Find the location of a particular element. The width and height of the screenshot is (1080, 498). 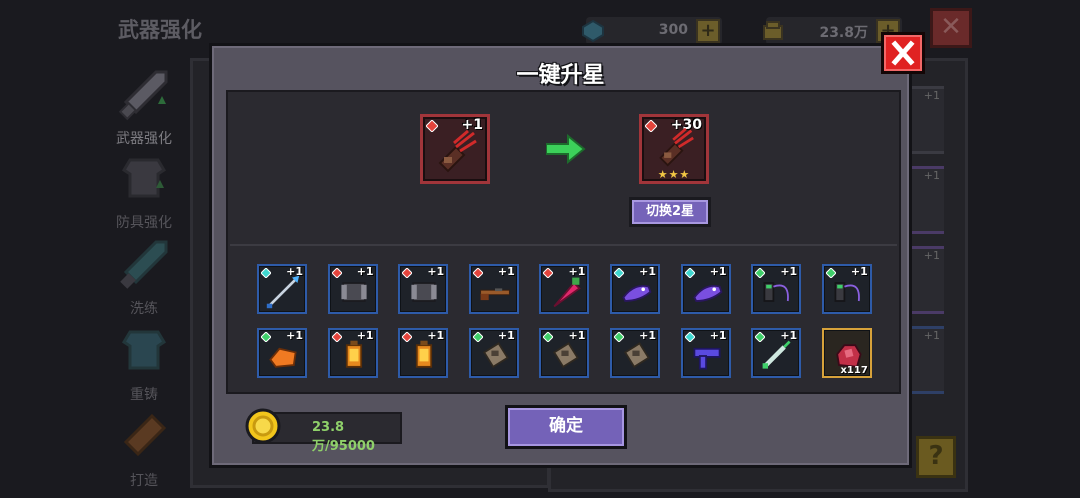

spear-icon is located at coordinates (283, 292).